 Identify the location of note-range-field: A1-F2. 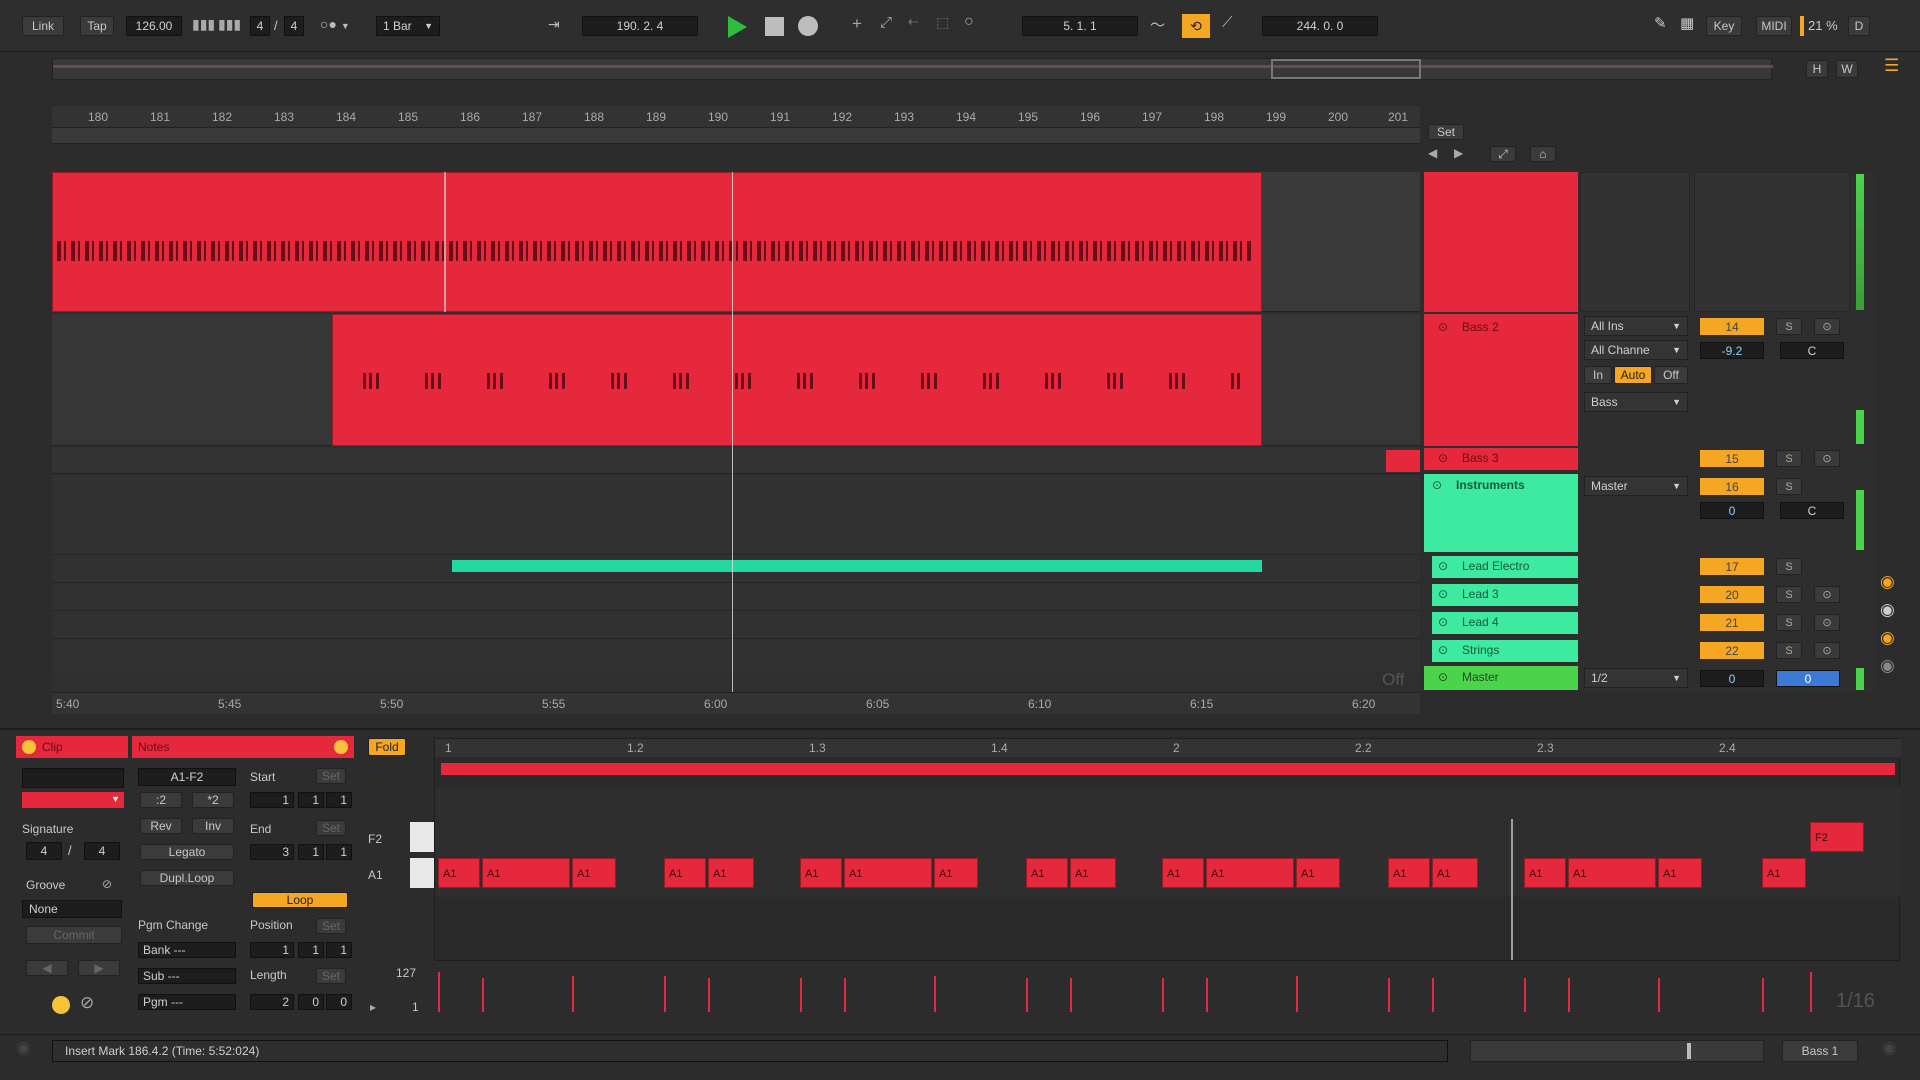
(187, 777).